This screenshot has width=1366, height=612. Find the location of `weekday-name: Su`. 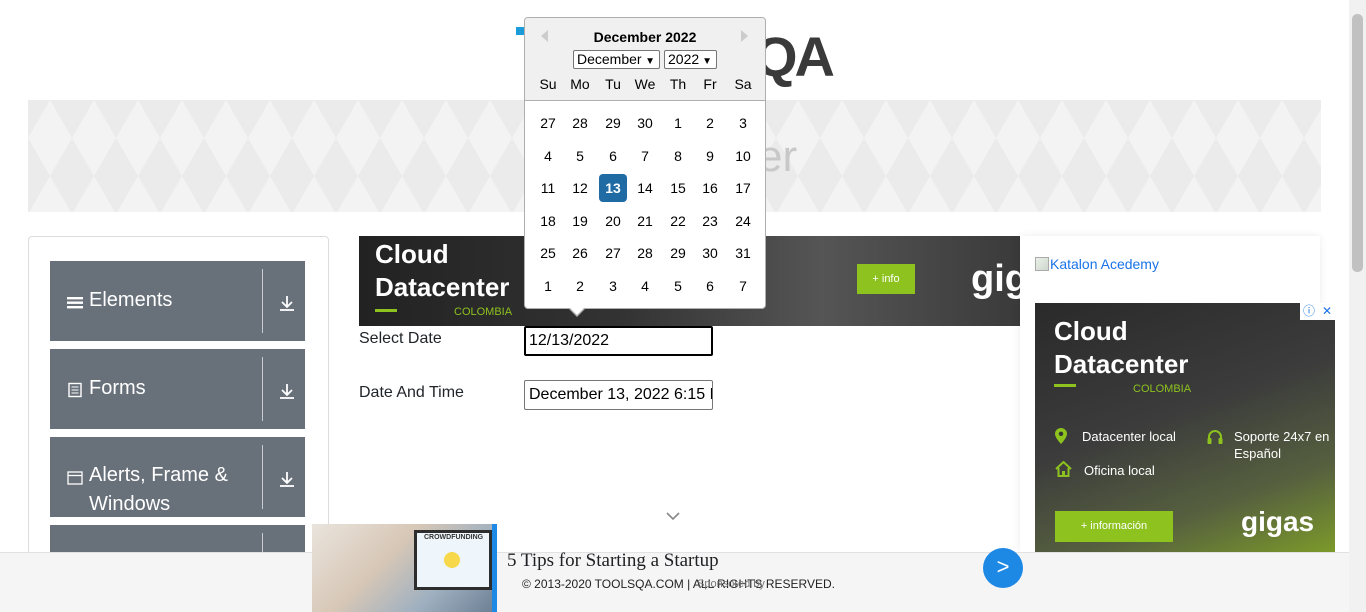

weekday-name: Su is located at coordinates (548, 84).